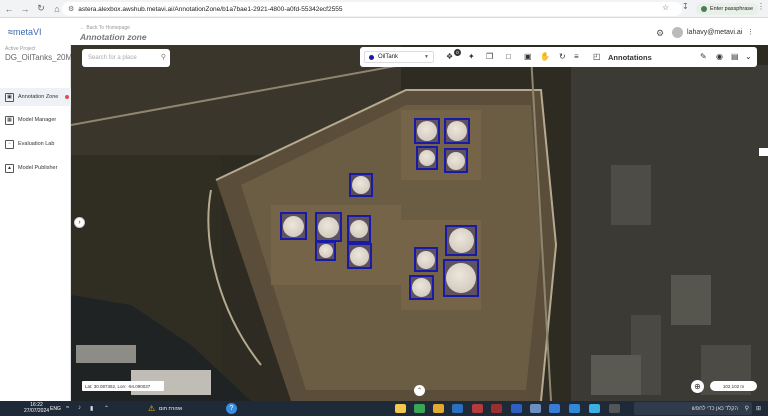  I want to click on language-indicator: ENG, so click(55, 409).